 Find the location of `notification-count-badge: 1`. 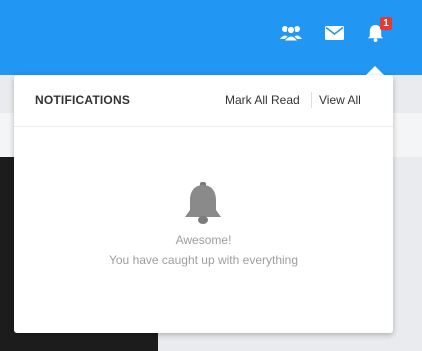

notification-count-badge: 1 is located at coordinates (386, 23).